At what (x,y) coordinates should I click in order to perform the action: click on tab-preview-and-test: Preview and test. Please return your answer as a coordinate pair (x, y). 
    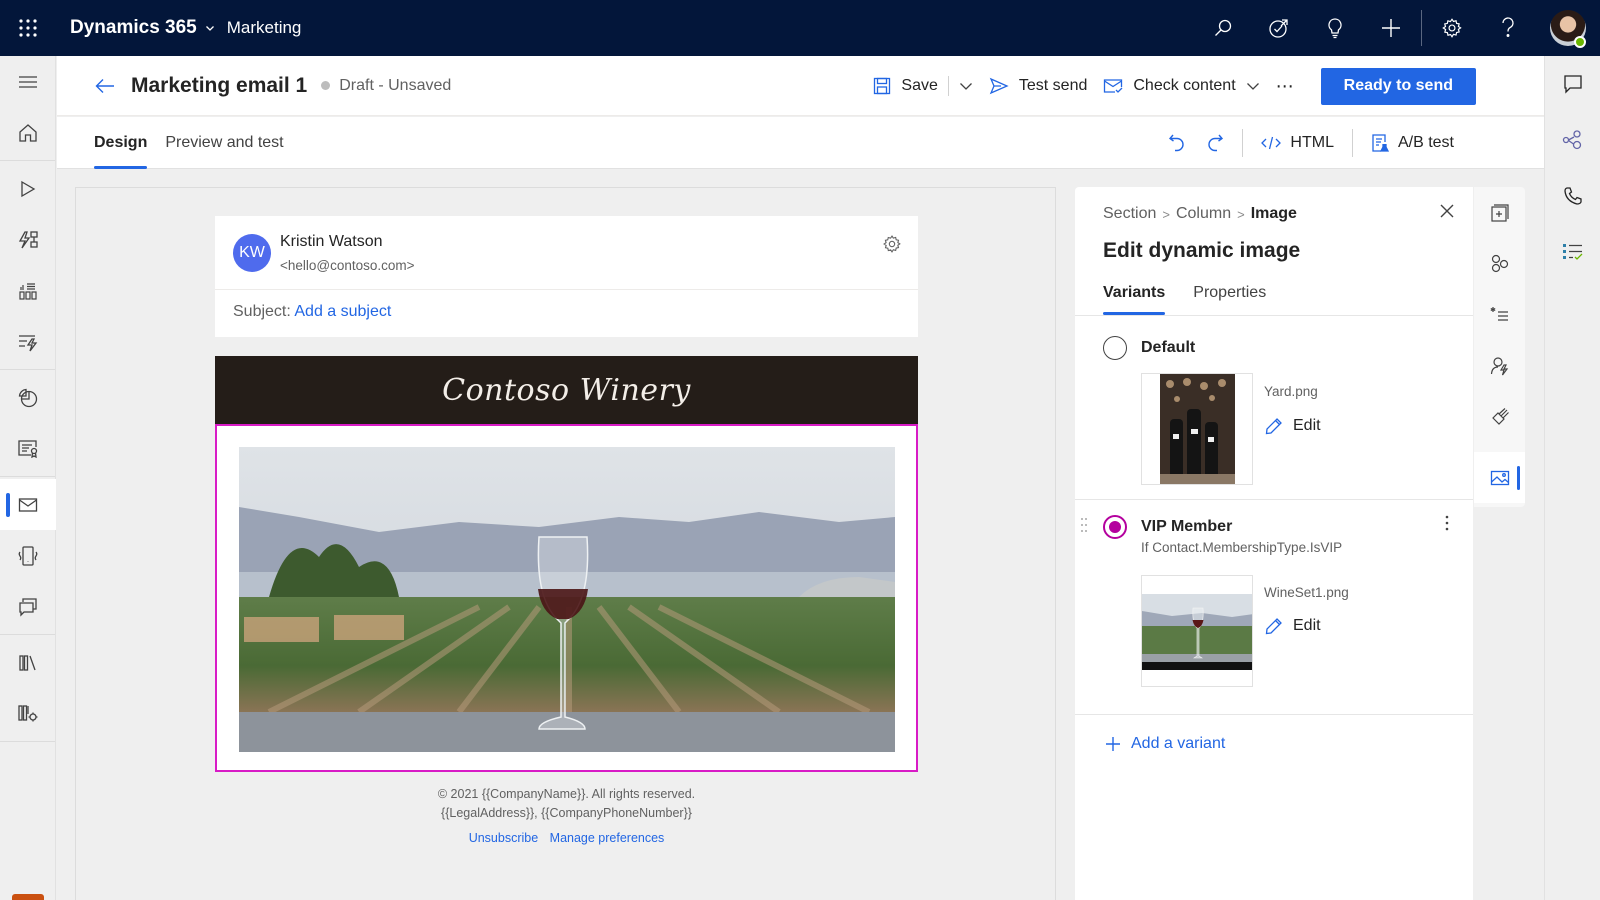
    Looking at the image, I should click on (224, 143).